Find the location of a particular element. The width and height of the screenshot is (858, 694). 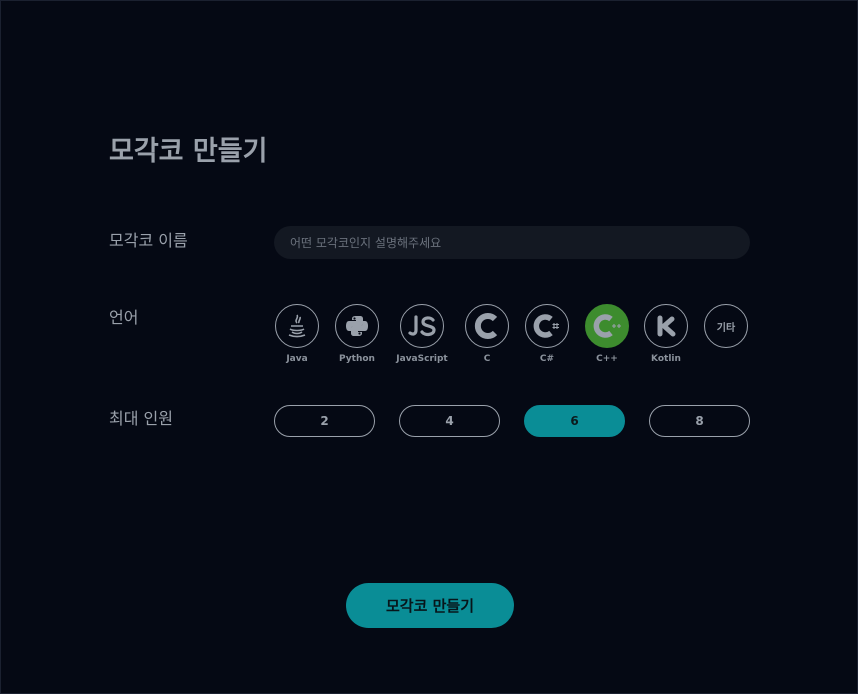

language-option-javascript: JavaScript is located at coordinates (422, 334).